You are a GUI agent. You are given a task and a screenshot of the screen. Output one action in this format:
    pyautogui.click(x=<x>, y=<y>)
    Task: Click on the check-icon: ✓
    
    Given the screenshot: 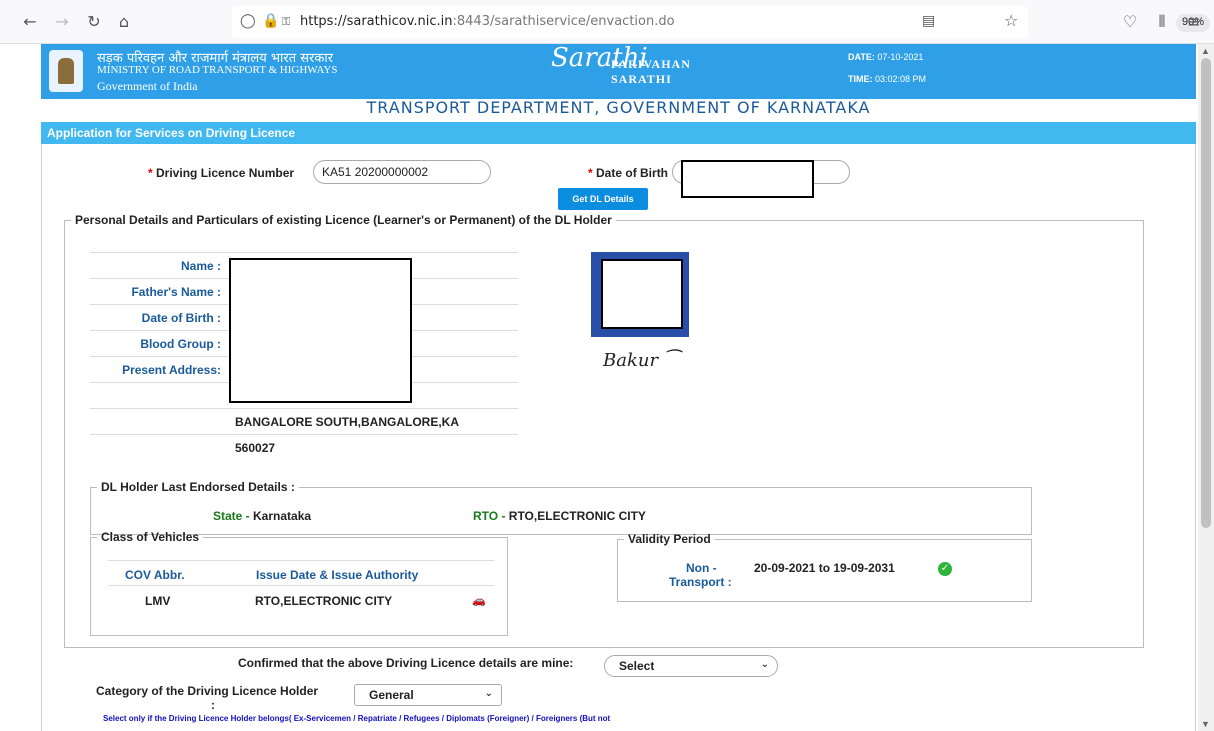 What is the action you would take?
    pyautogui.click(x=945, y=569)
    